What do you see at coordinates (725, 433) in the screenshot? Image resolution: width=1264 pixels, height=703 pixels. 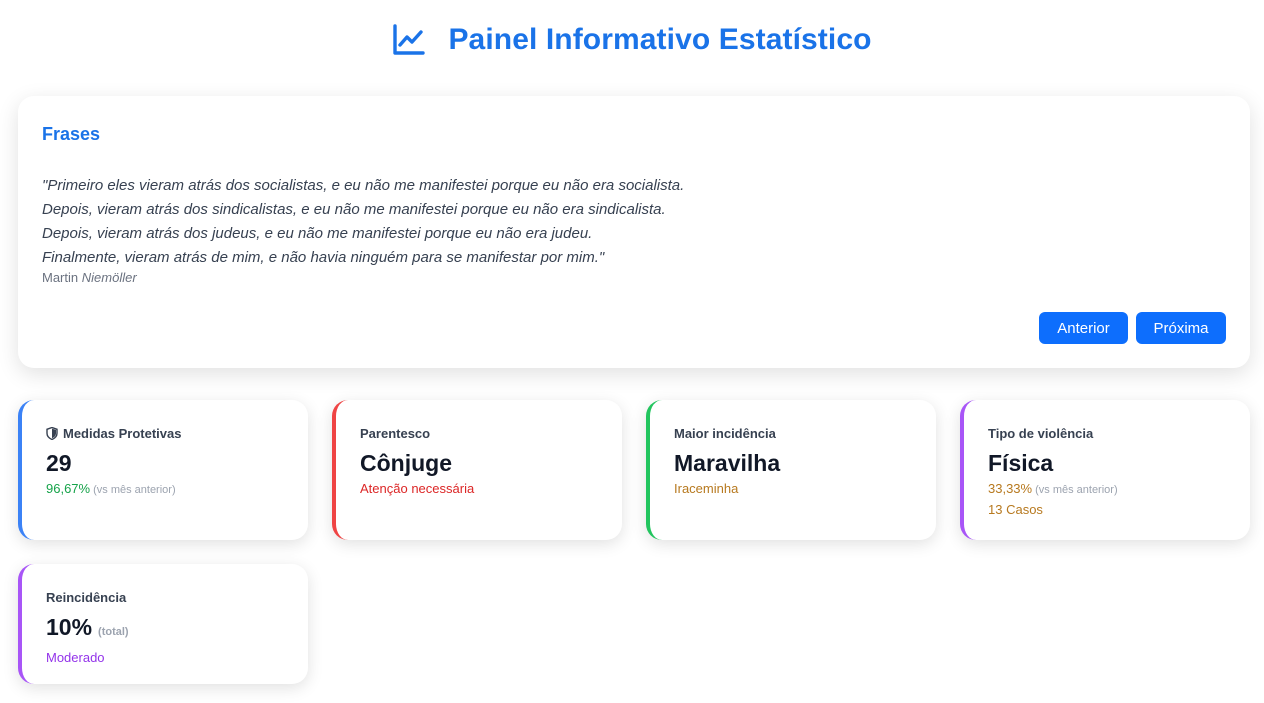 I see `stat-label: Maior incidência` at bounding box center [725, 433].